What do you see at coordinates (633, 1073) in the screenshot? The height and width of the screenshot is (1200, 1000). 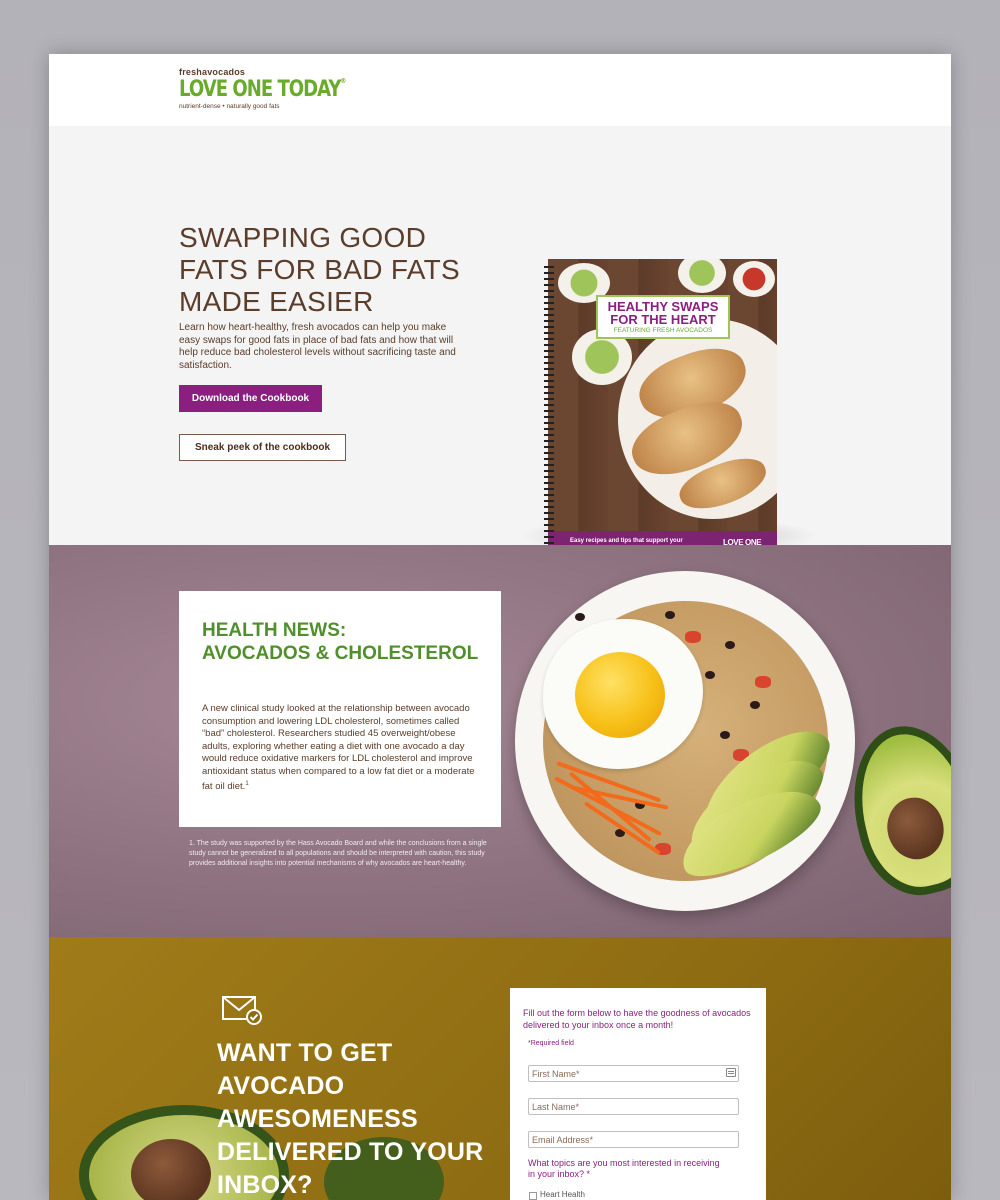 I see `first-name-field` at bounding box center [633, 1073].